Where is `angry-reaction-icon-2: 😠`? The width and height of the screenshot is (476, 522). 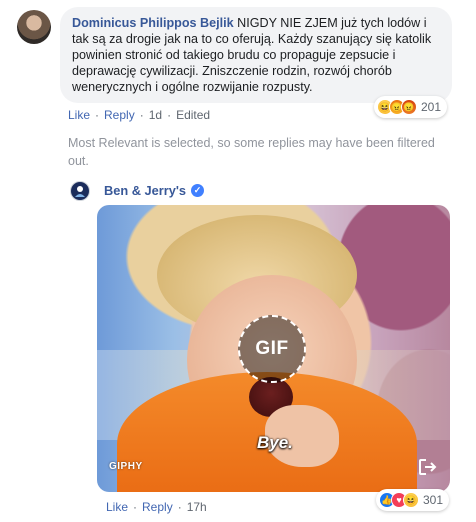 angry-reaction-icon-2: 😠 is located at coordinates (409, 107).